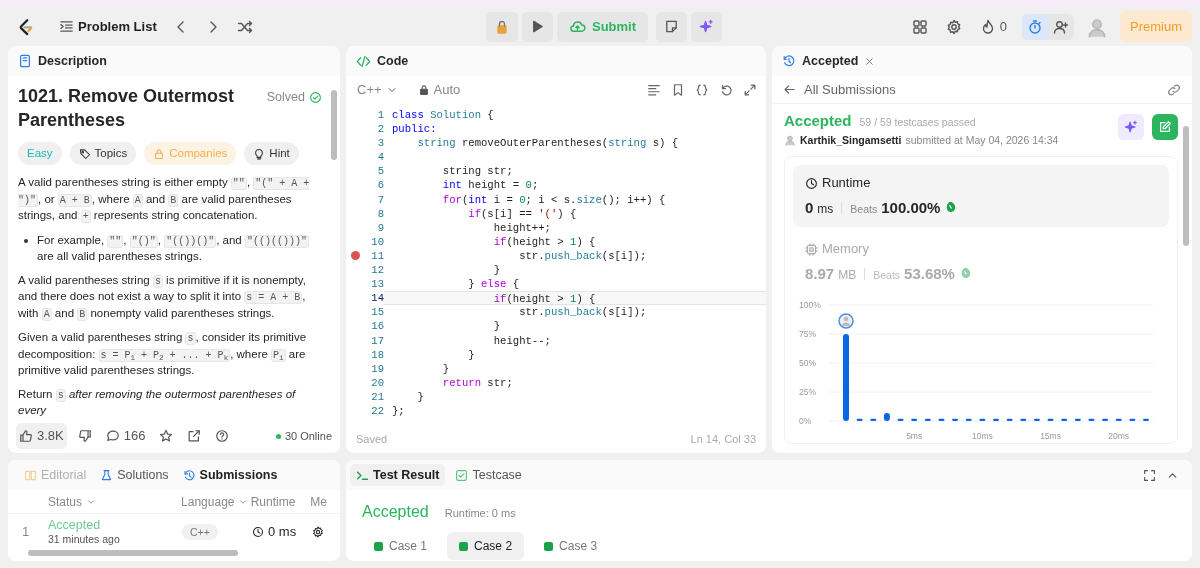  Describe the element at coordinates (654, 90) in the screenshot. I see `format-button` at that location.